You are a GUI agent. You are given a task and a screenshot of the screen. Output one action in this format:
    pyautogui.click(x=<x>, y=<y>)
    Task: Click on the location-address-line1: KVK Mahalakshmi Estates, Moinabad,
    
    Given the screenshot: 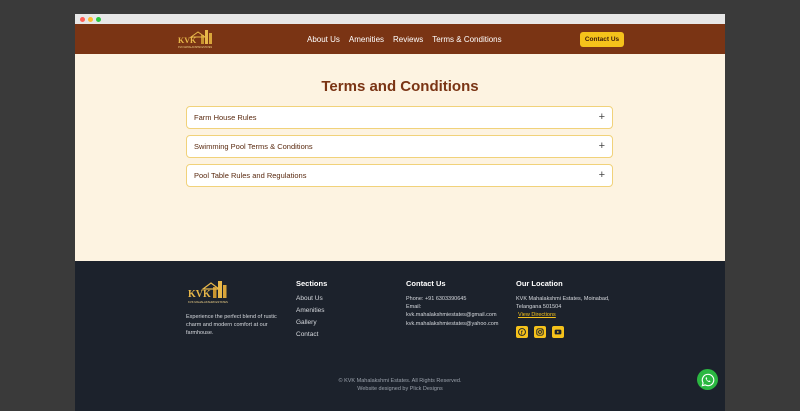 What is the action you would take?
    pyautogui.click(x=563, y=299)
    